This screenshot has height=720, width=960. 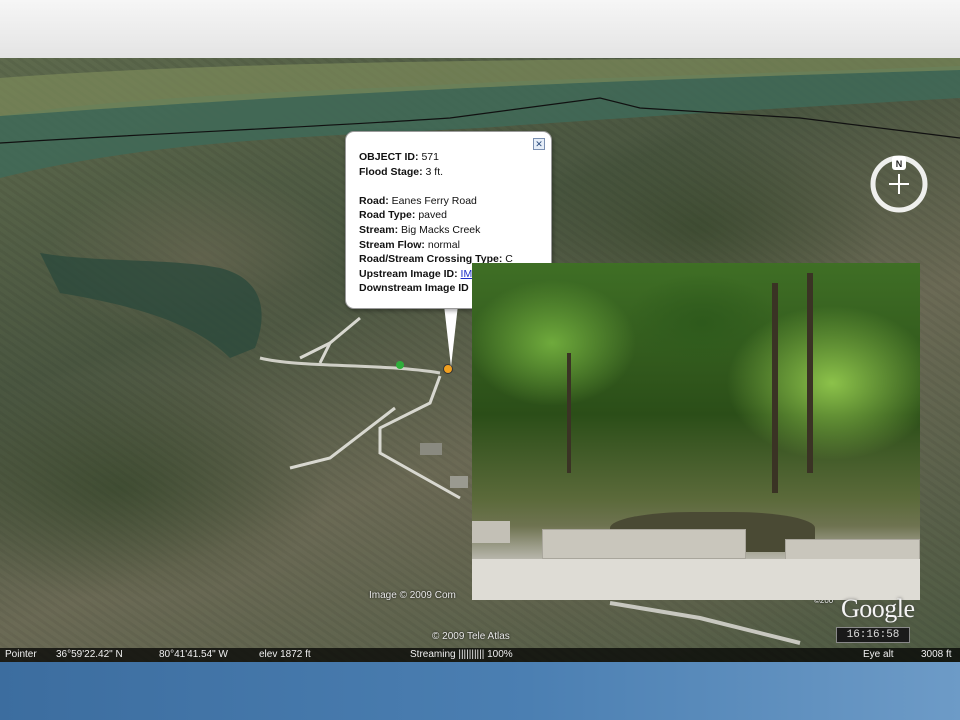 What do you see at coordinates (471, 636) in the screenshot?
I see `tele-atlas-credit: © 2009 Tele Atlas` at bounding box center [471, 636].